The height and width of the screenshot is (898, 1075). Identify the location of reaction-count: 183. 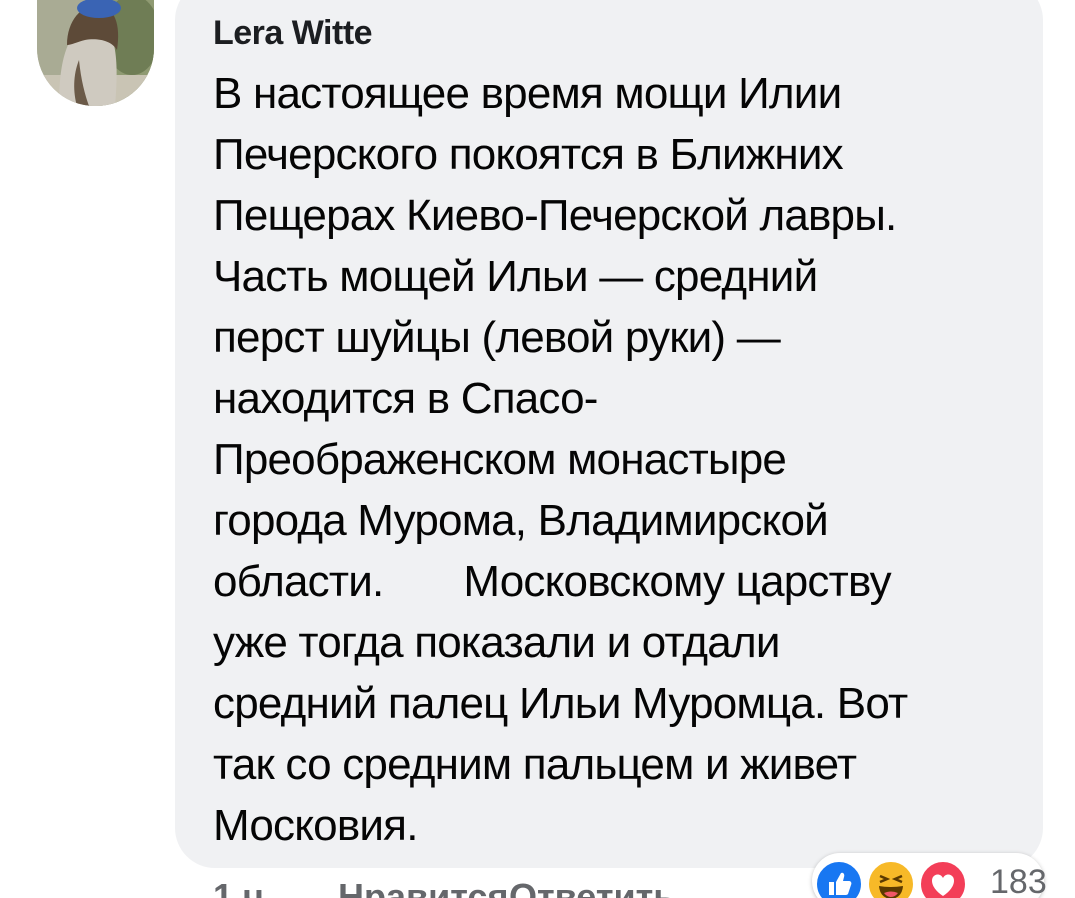
(1018, 880).